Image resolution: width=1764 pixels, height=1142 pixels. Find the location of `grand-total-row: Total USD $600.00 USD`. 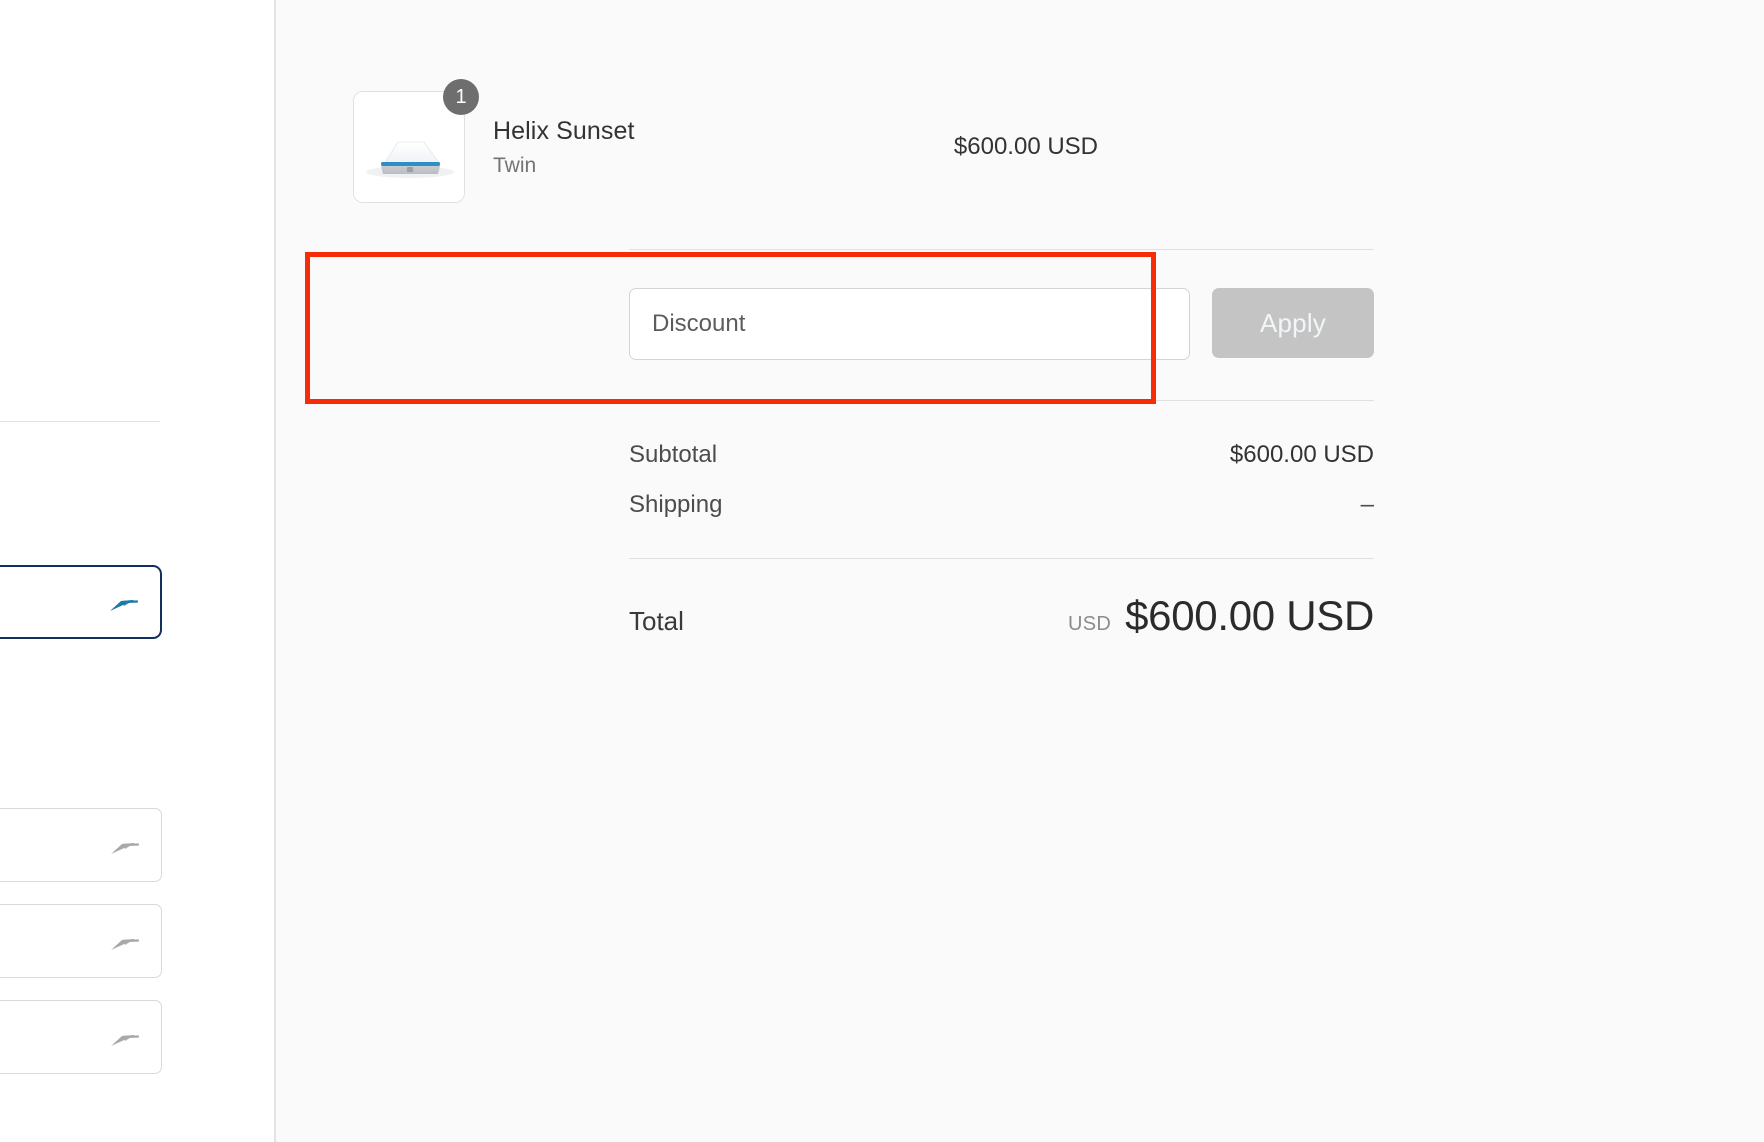

grand-total-row: Total USD $600.00 USD is located at coordinates (1001, 616).